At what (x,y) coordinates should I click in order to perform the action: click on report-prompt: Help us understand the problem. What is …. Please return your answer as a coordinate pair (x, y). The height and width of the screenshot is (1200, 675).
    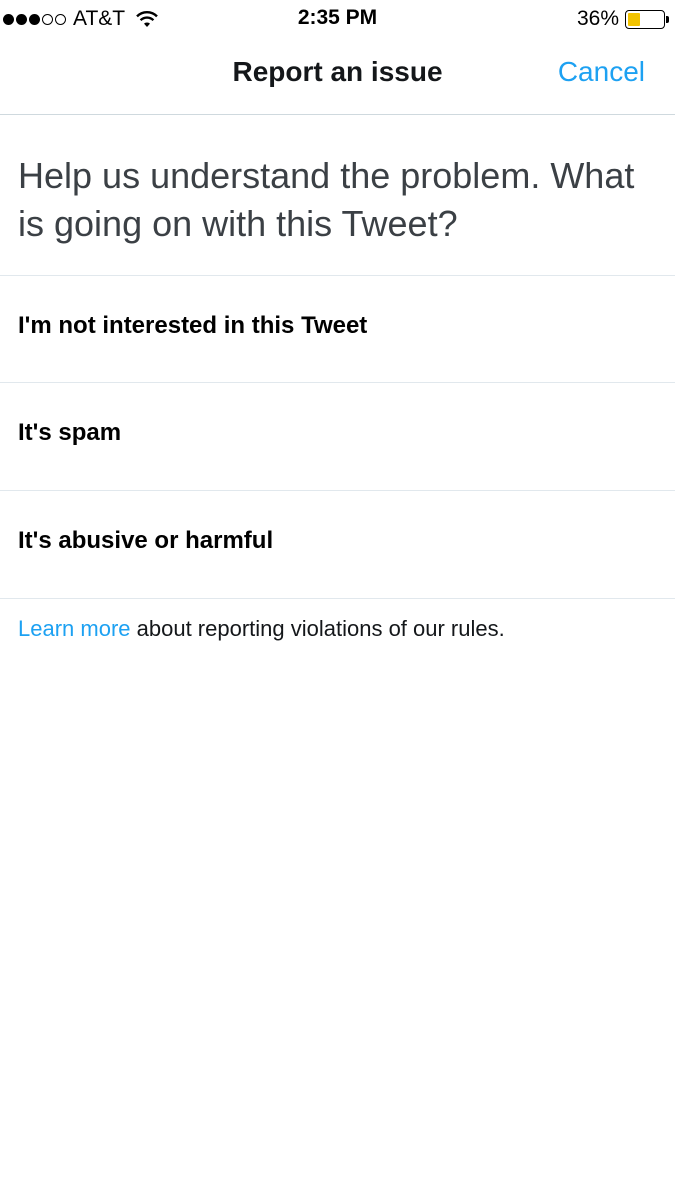
    Looking at the image, I should click on (326, 199).